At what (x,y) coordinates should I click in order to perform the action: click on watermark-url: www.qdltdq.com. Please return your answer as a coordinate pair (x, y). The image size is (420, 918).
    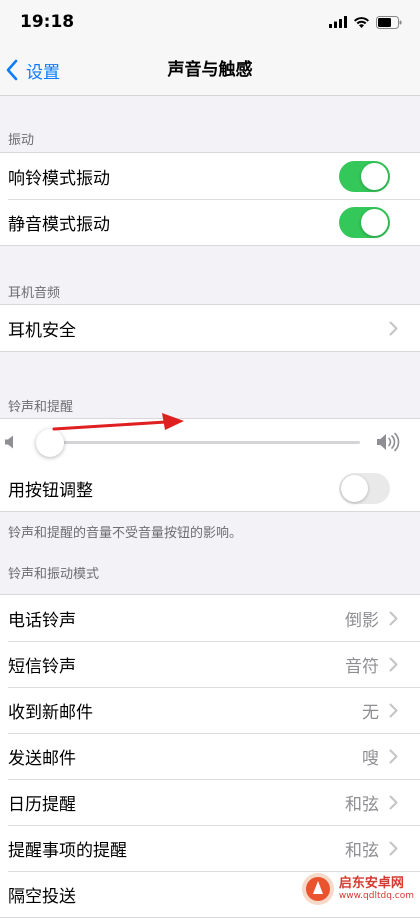
    Looking at the image, I should click on (376, 896).